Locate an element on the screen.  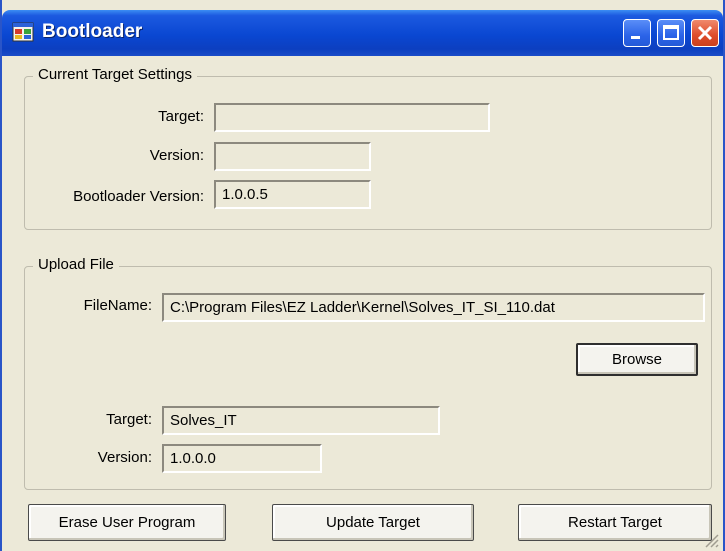
maximize-icon is located at coordinates (671, 32).